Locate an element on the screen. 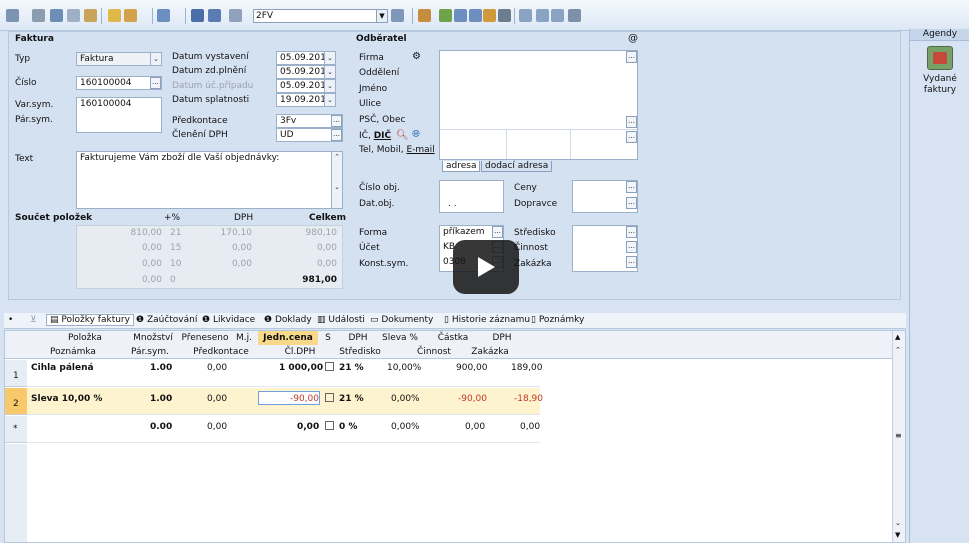 The height and width of the screenshot is (543, 969). panel-icon is located at coordinates (557, 15).